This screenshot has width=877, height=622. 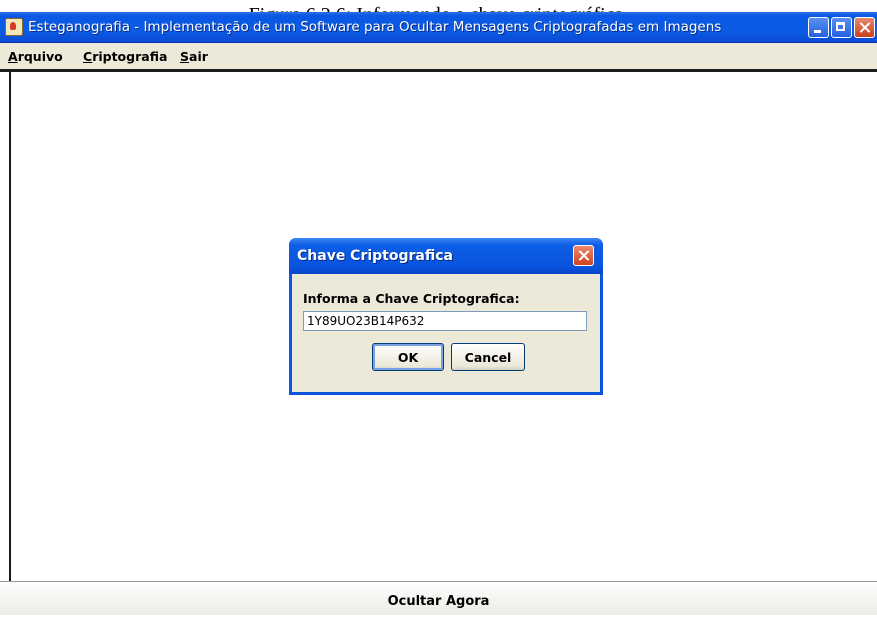 What do you see at coordinates (841, 27) in the screenshot?
I see `maximize-button` at bounding box center [841, 27].